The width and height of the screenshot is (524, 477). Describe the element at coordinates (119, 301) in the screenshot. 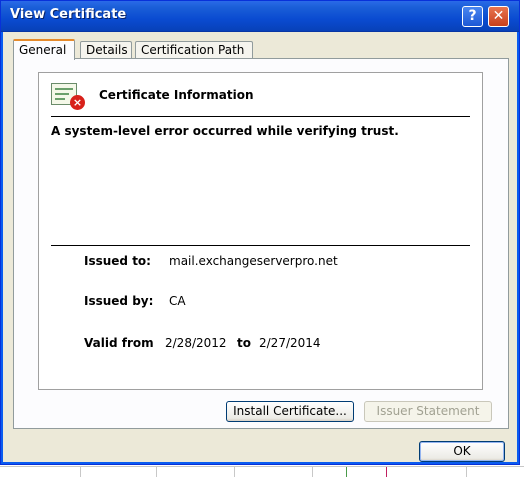

I see `issued-by-label: Issued by:` at that location.